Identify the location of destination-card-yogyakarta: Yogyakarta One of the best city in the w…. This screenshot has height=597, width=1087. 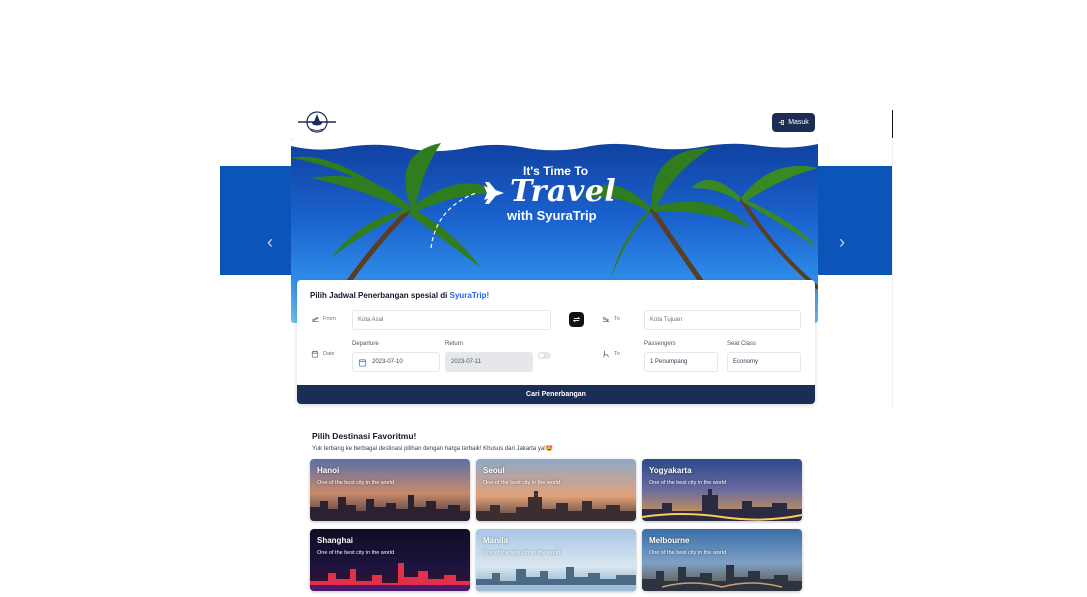
(722, 490).